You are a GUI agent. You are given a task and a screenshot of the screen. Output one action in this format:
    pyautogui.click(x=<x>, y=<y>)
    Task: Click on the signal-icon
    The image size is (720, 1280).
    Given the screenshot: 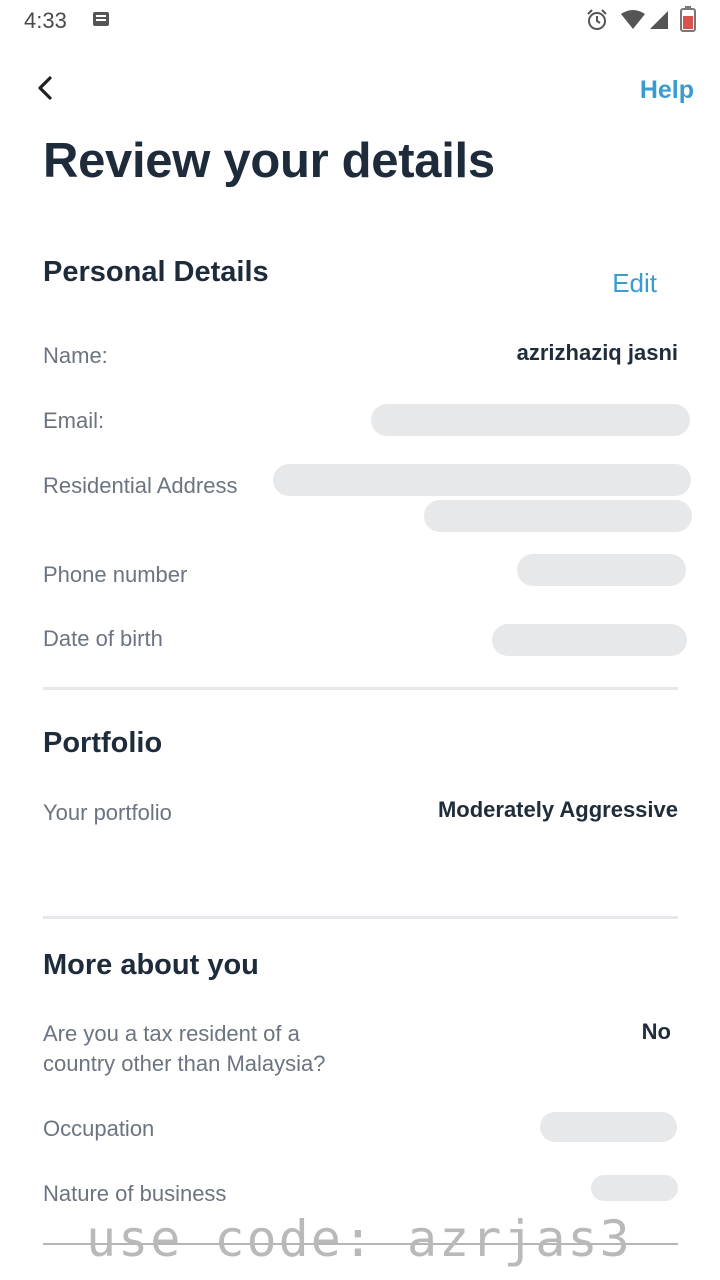 What is the action you would take?
    pyautogui.click(x=659, y=20)
    